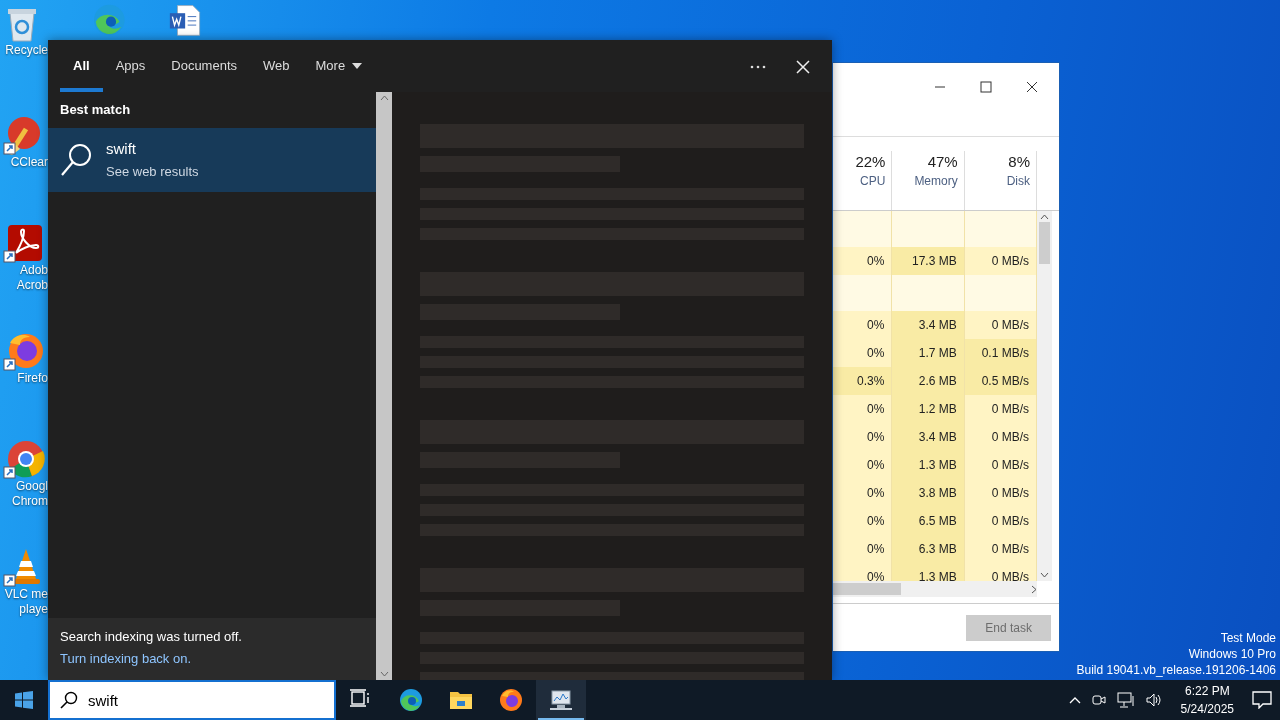 This screenshot has height=720, width=1280. I want to click on caret-icon, so click(357, 66).